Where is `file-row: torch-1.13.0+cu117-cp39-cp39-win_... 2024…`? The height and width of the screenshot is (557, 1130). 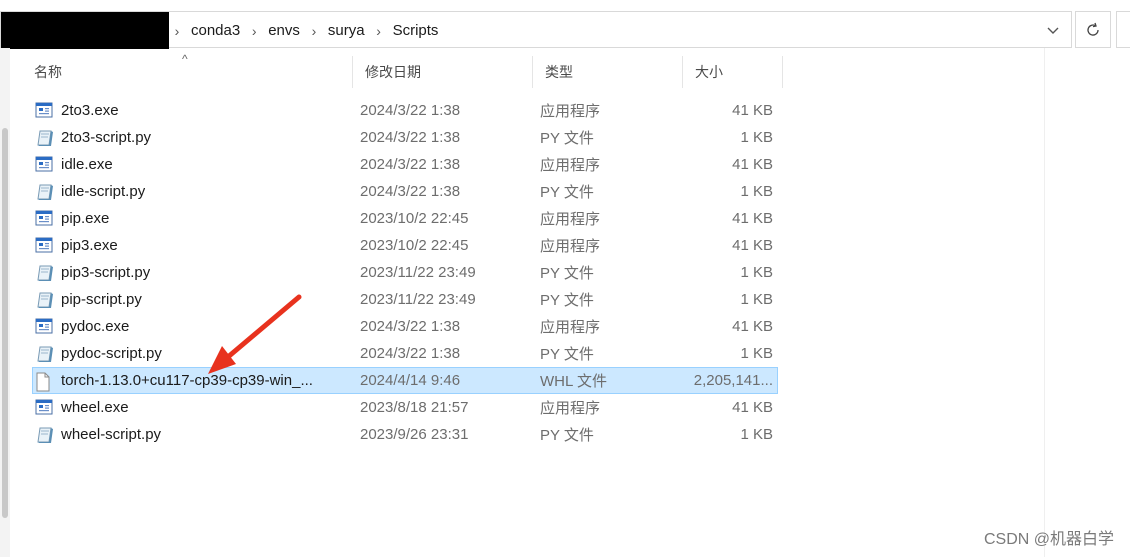 file-row: torch-1.13.0+cu117-cp39-cp39-win_... 2024… is located at coordinates (405, 380).